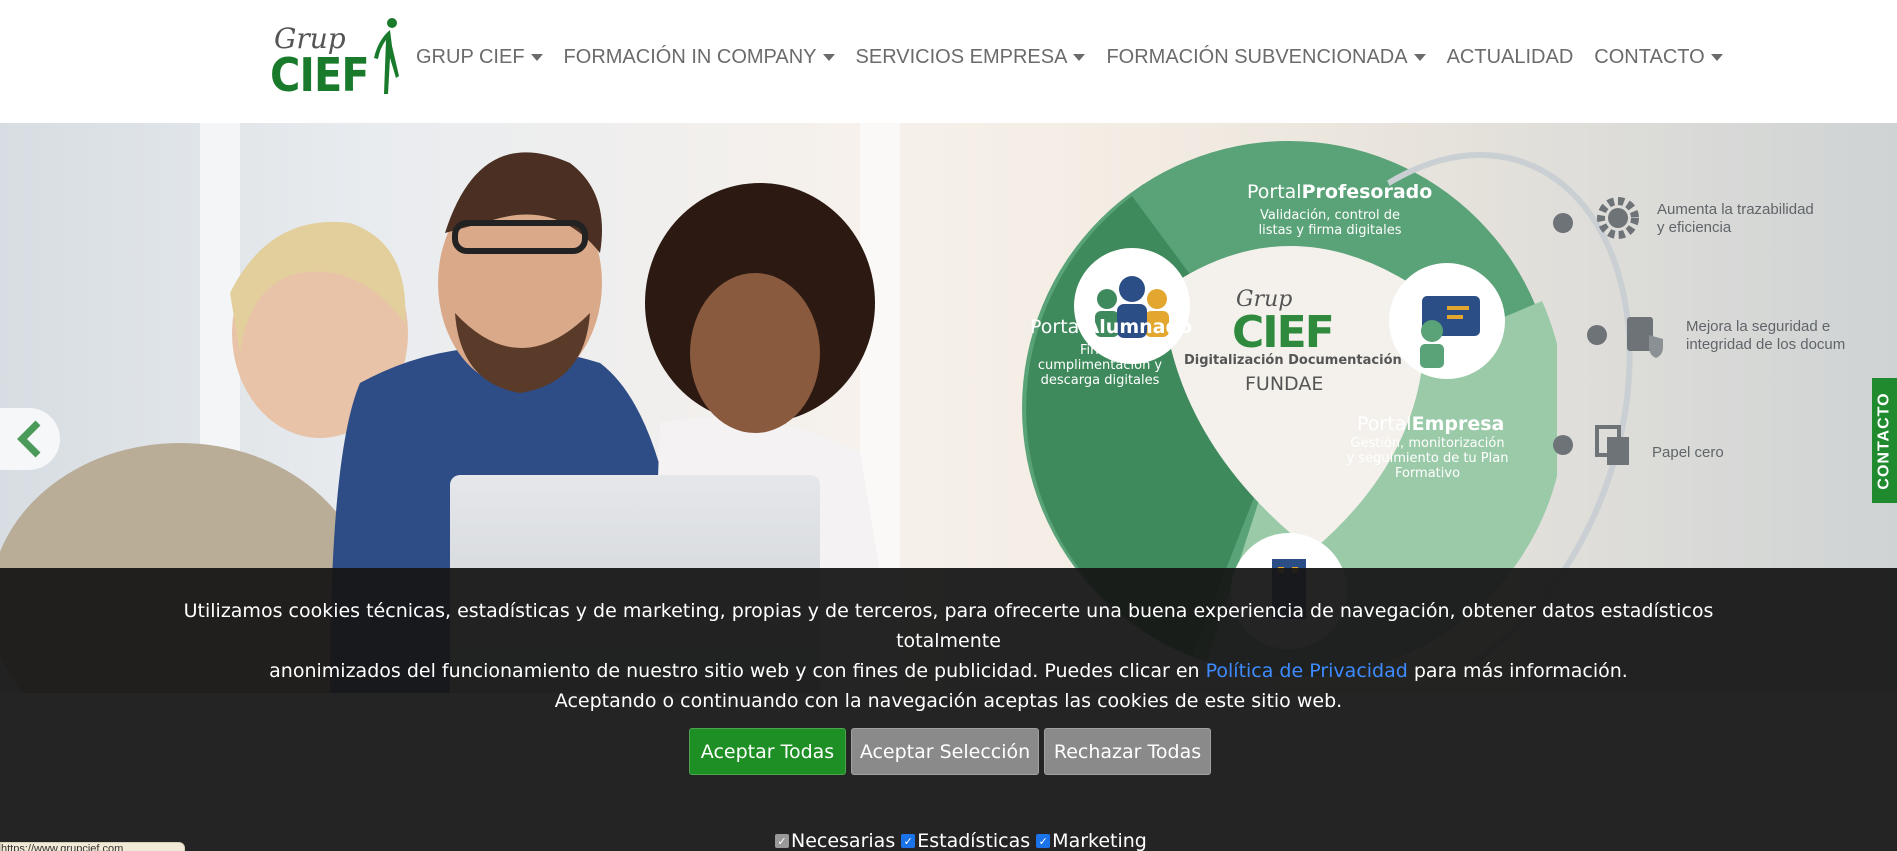  Describe the element at coordinates (1612, 445) in the screenshot. I see `documents-icon` at that location.